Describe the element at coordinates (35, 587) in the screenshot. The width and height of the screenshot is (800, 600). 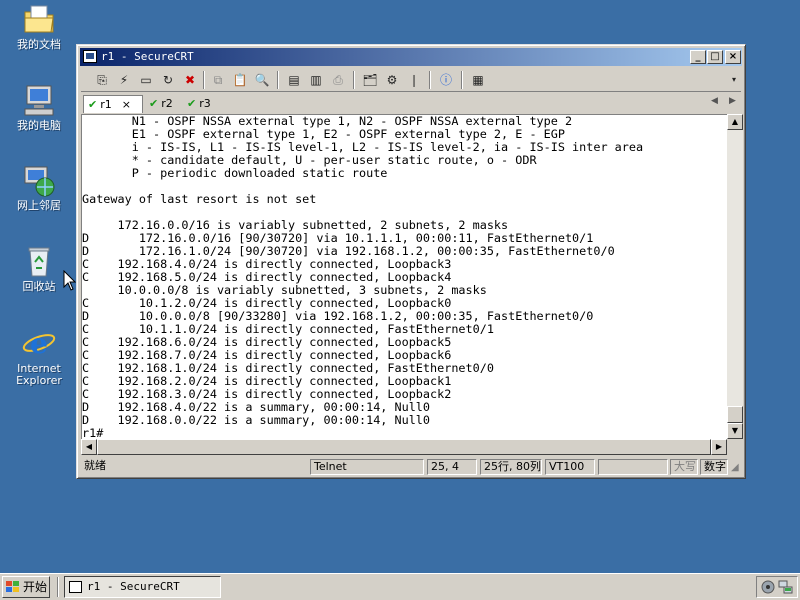
I see `start-label: 开始` at that location.